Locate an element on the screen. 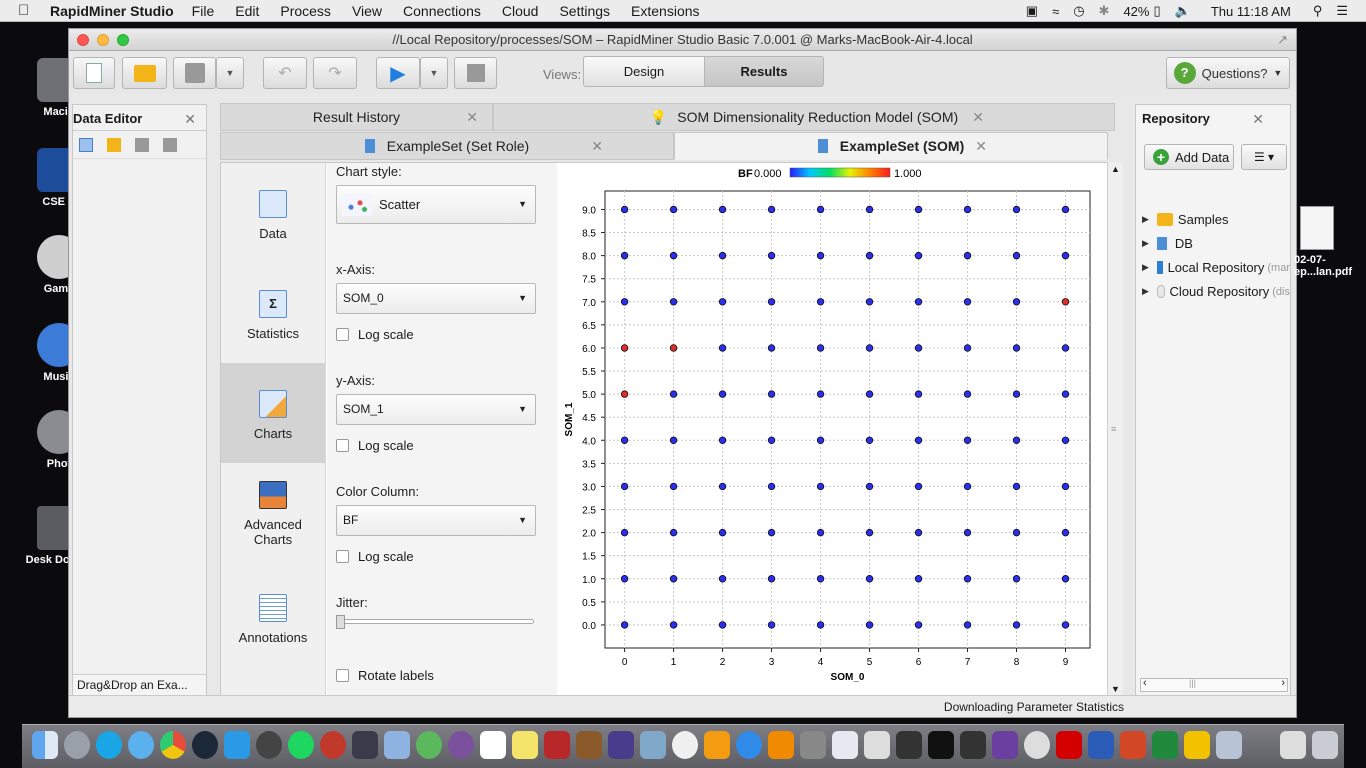 The height and width of the screenshot is (768, 1366). menu-settings: Settings is located at coordinates (584, 11).